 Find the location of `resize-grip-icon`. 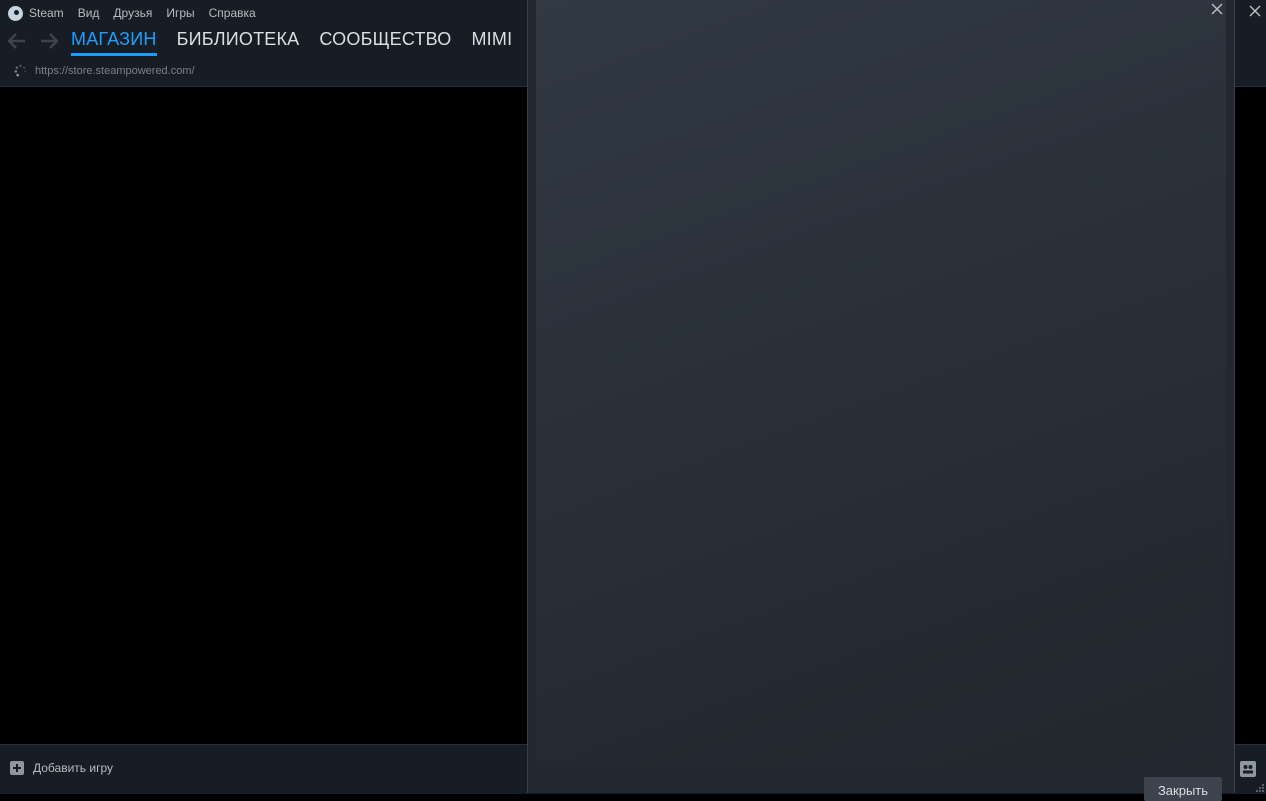

resize-grip-icon is located at coordinates (1260, 788).